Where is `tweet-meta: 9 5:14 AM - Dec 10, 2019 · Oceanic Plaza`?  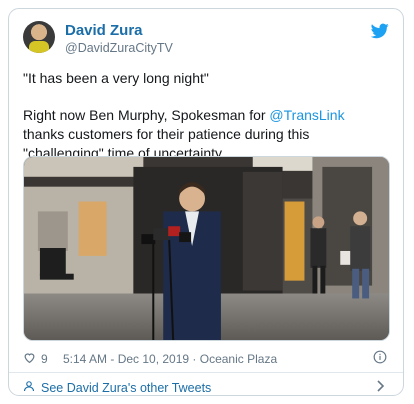
tweet-meta: 9 5:14 AM - Dec 10, 2019 · Oceanic Plaza is located at coordinates (206, 359).